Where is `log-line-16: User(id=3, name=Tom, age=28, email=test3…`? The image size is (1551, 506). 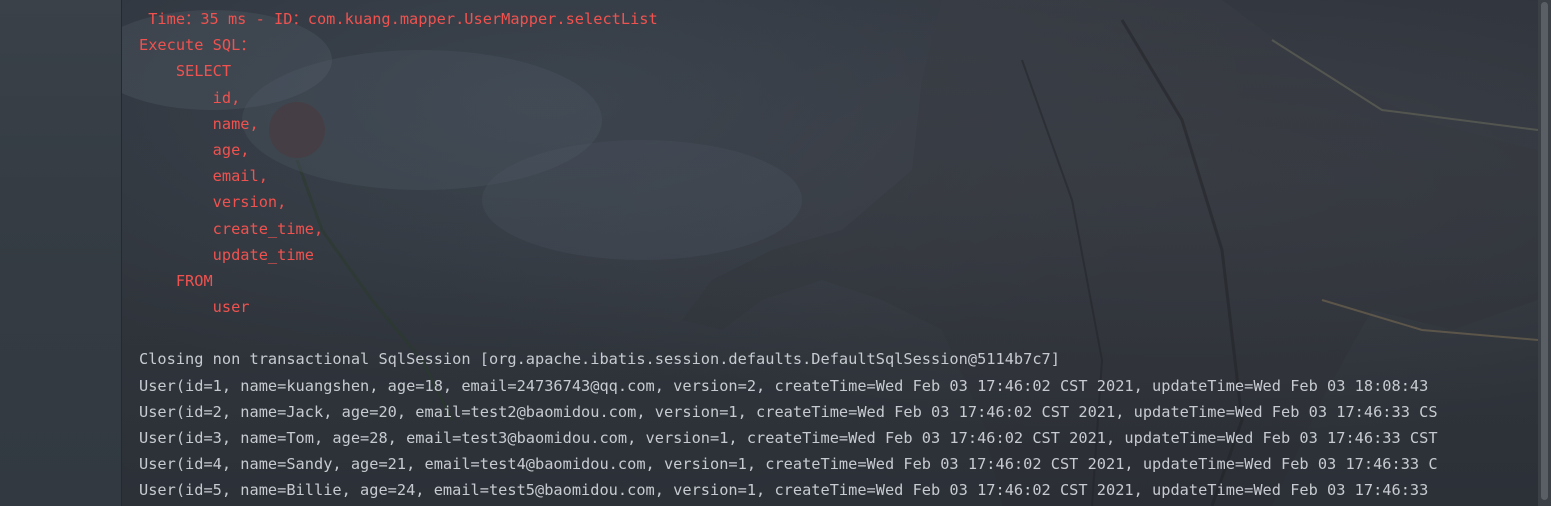
log-line-16: User(id=3, name=Tom, age=28, email=test3… is located at coordinates (788, 438).